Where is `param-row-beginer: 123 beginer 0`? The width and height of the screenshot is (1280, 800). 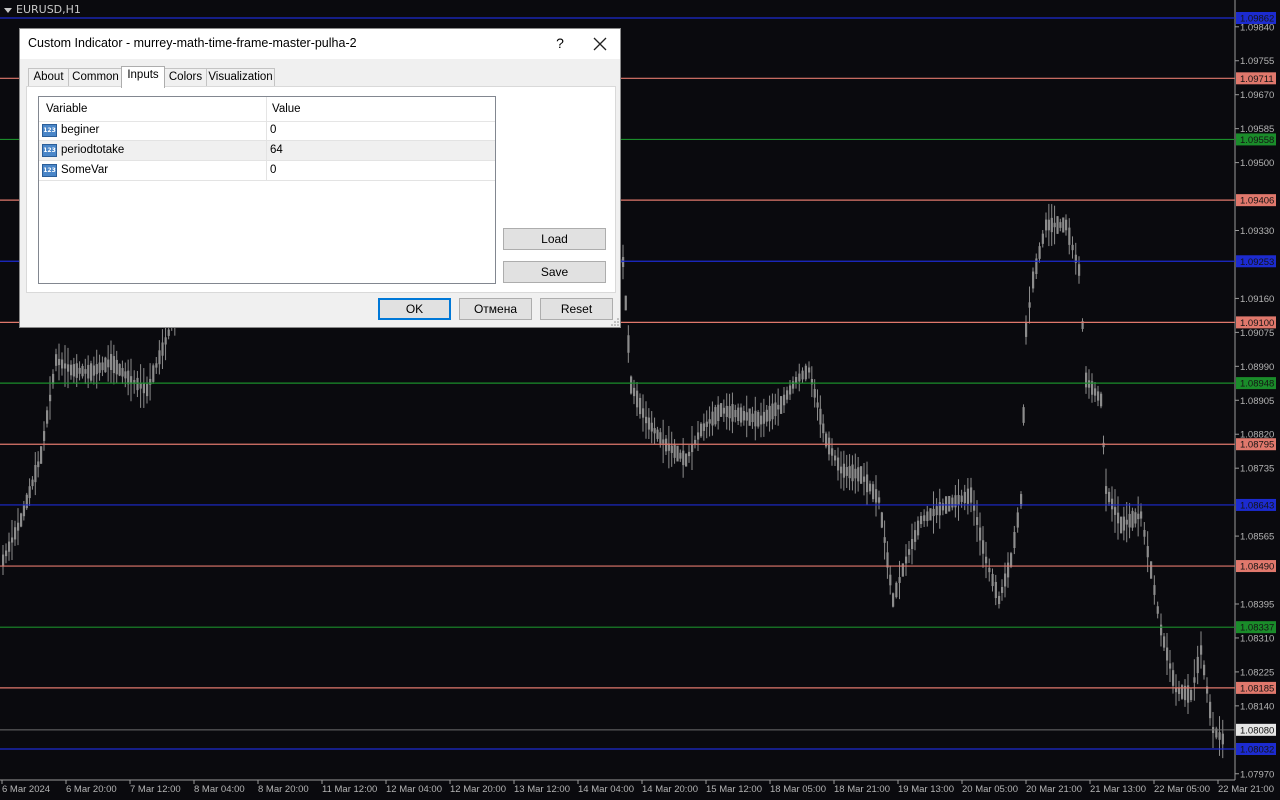 param-row-beginer: 123 beginer 0 is located at coordinates (267, 131).